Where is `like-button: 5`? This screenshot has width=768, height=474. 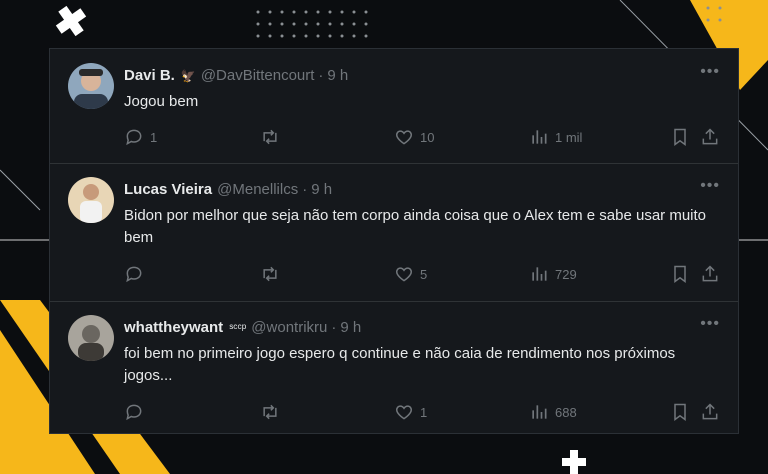
like-button: 5 is located at coordinates (410, 274).